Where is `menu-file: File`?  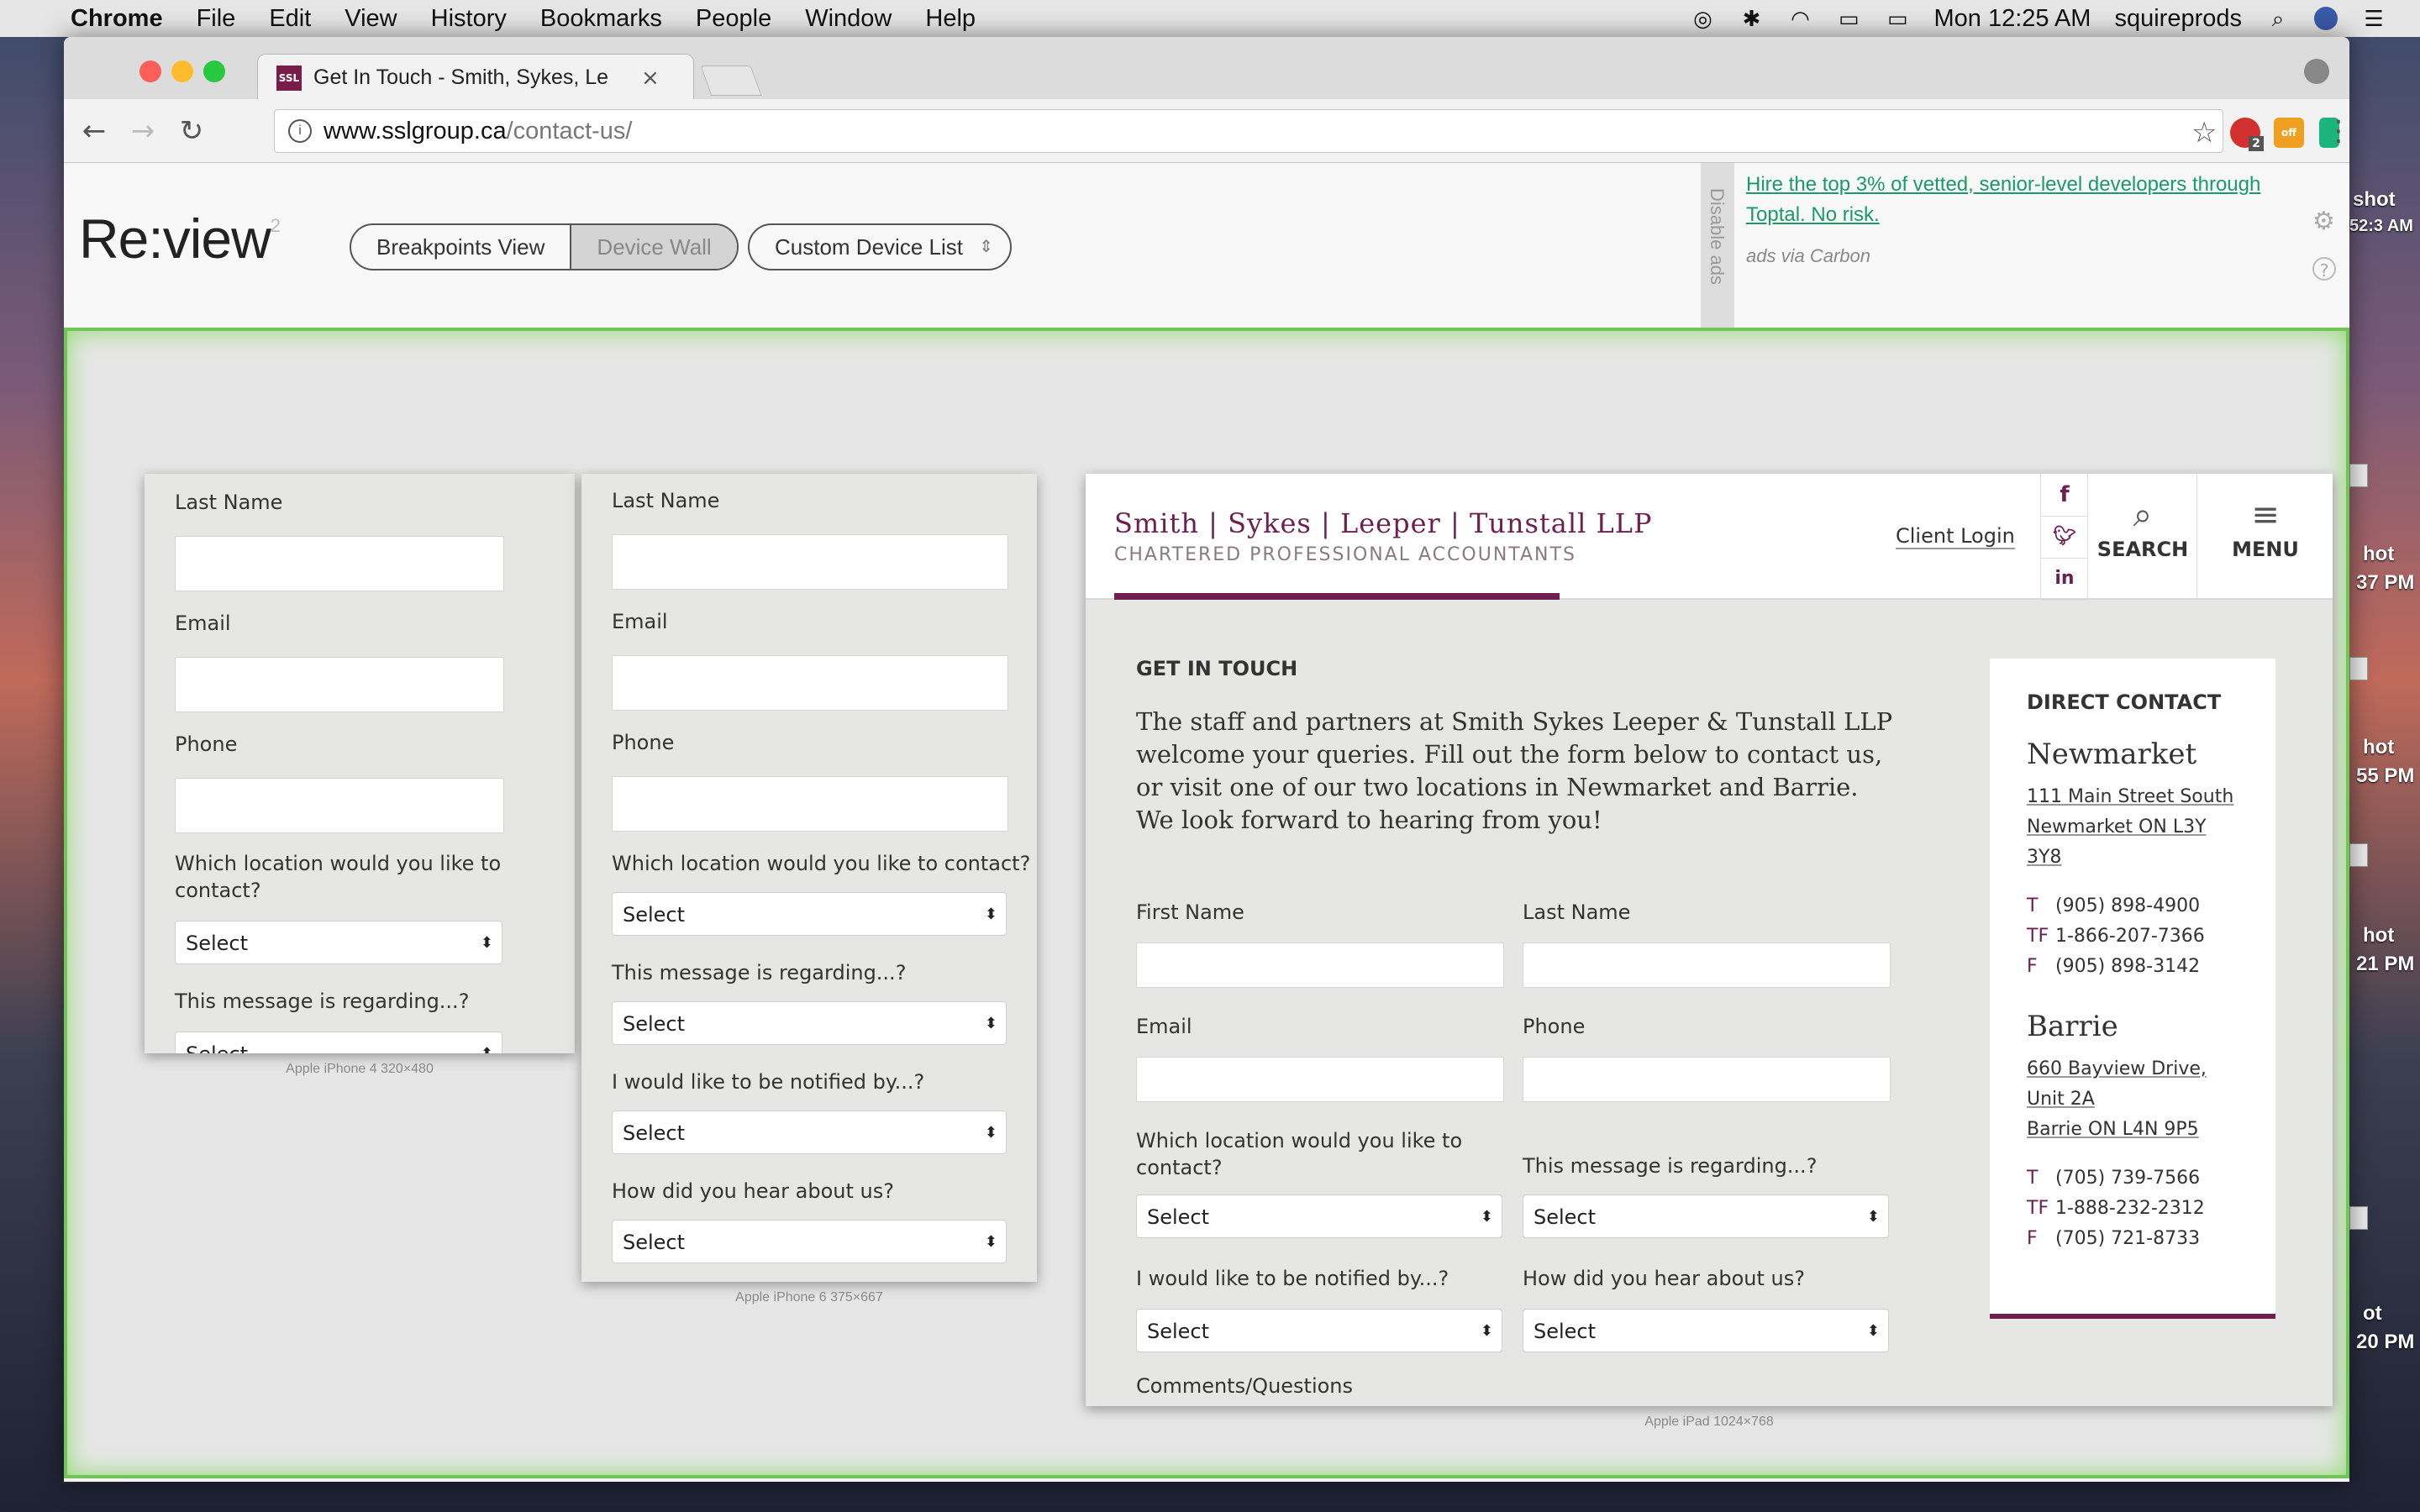
menu-file: File is located at coordinates (217, 19).